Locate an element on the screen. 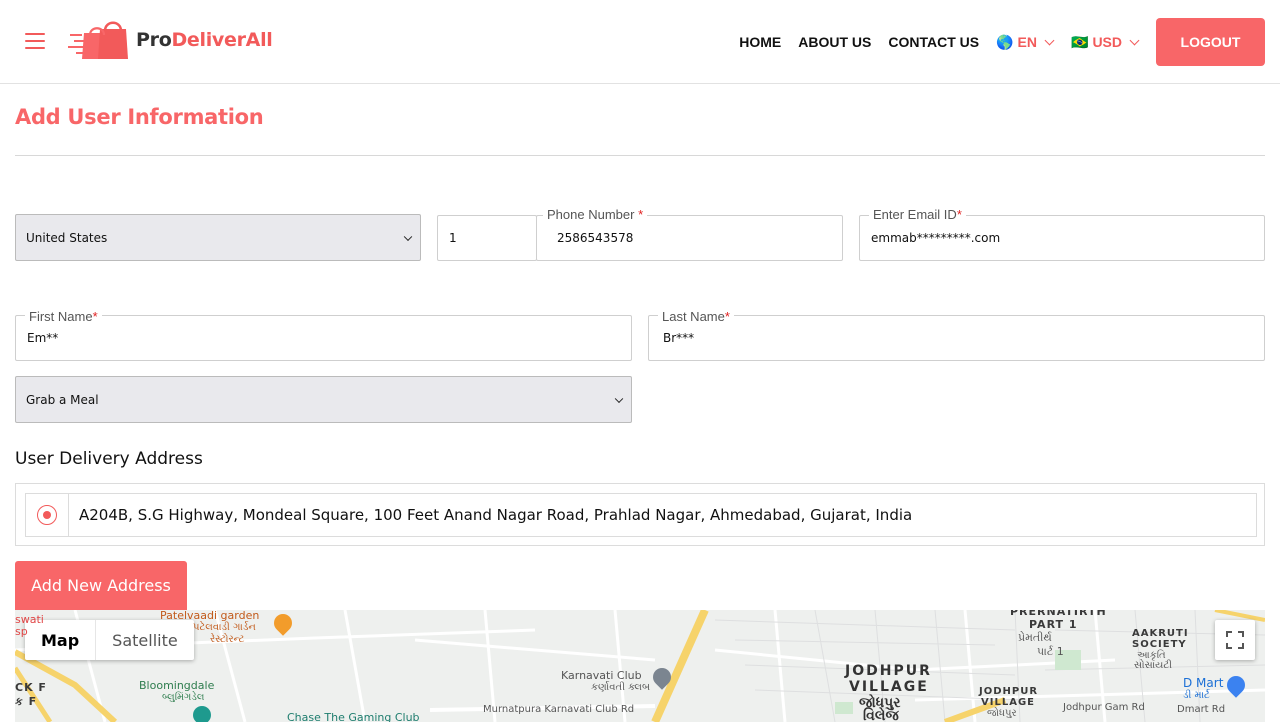  address-radio-button is located at coordinates (47, 515).